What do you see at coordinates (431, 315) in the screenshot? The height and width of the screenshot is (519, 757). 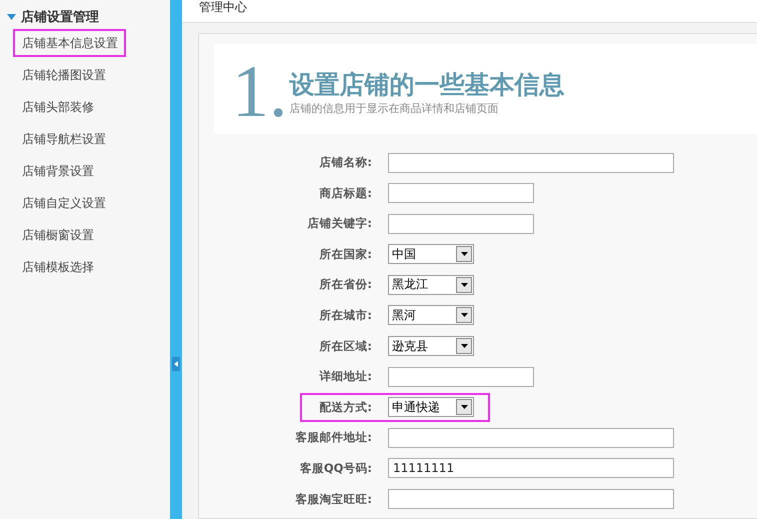 I see `dropdown: 黑河` at bounding box center [431, 315].